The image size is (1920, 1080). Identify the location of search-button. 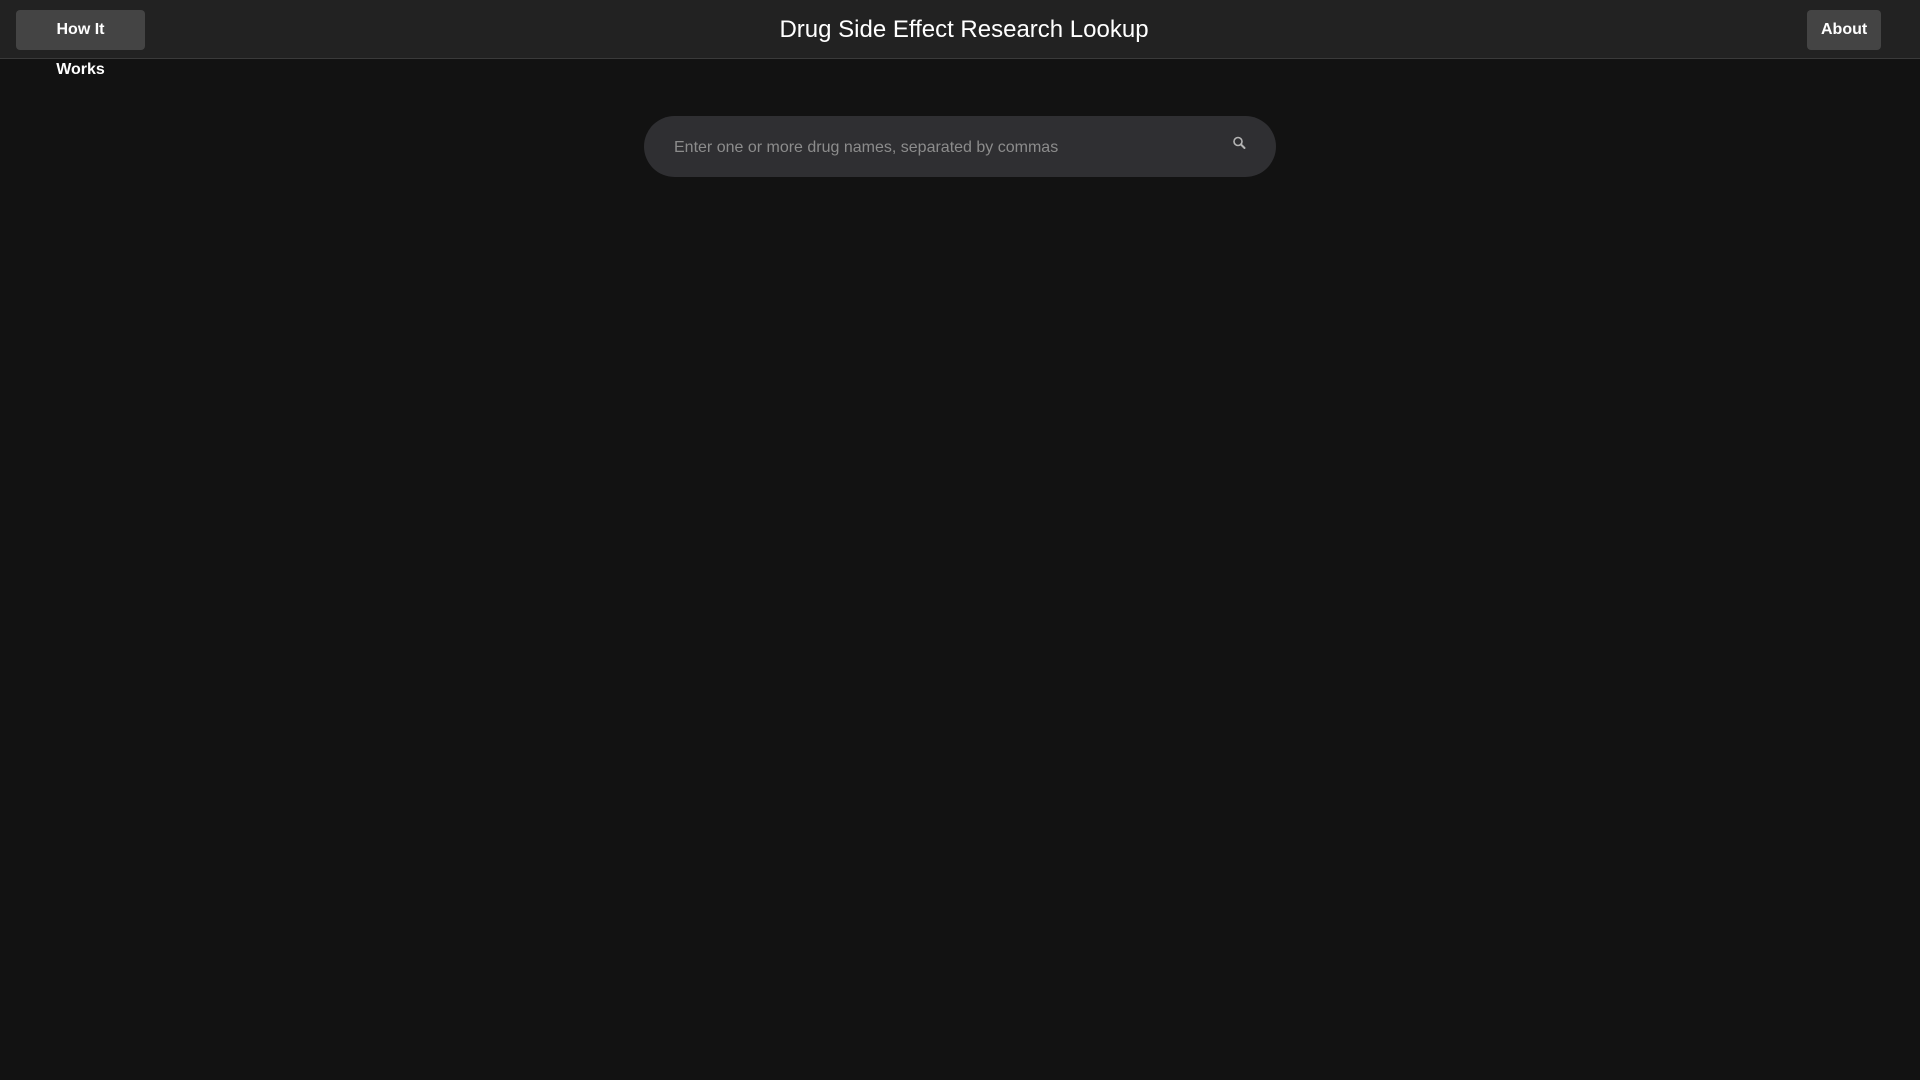
(1240, 144).